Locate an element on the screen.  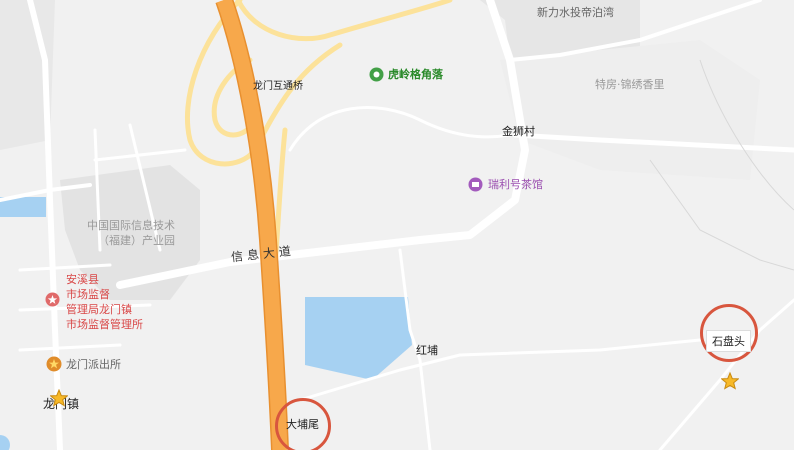
yellow-star-town-icon is located at coordinates (59, 398).